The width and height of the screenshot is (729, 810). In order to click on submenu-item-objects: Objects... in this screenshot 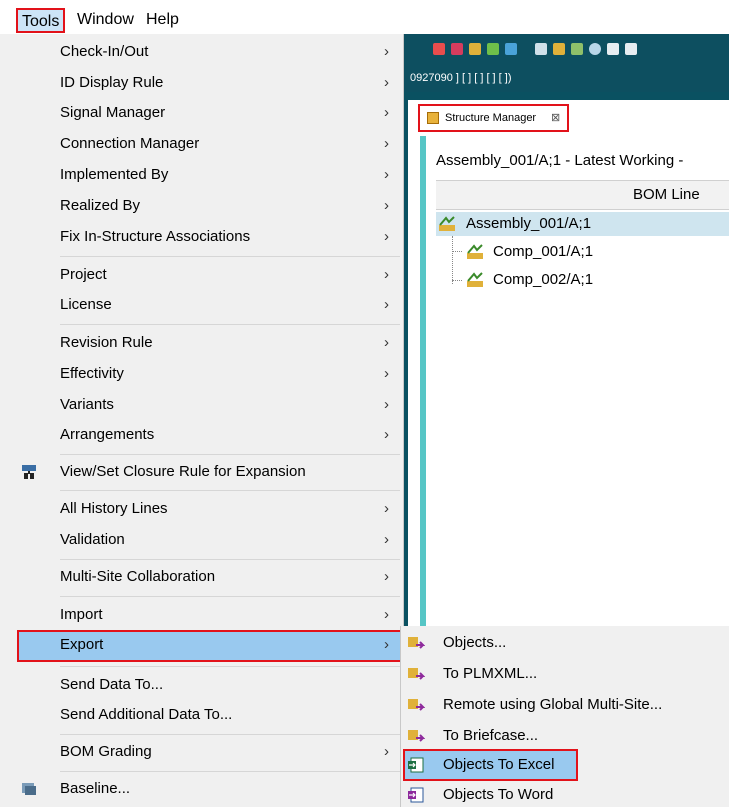, I will do `click(565, 643)`.